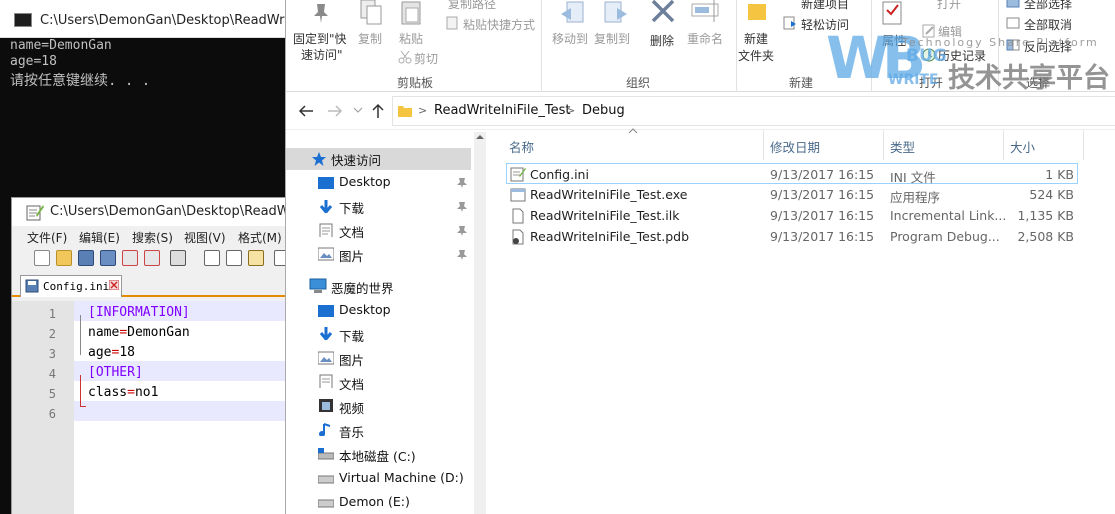  I want to click on nav-item-drive-c: 本地磁盘 (C:), so click(377, 455).